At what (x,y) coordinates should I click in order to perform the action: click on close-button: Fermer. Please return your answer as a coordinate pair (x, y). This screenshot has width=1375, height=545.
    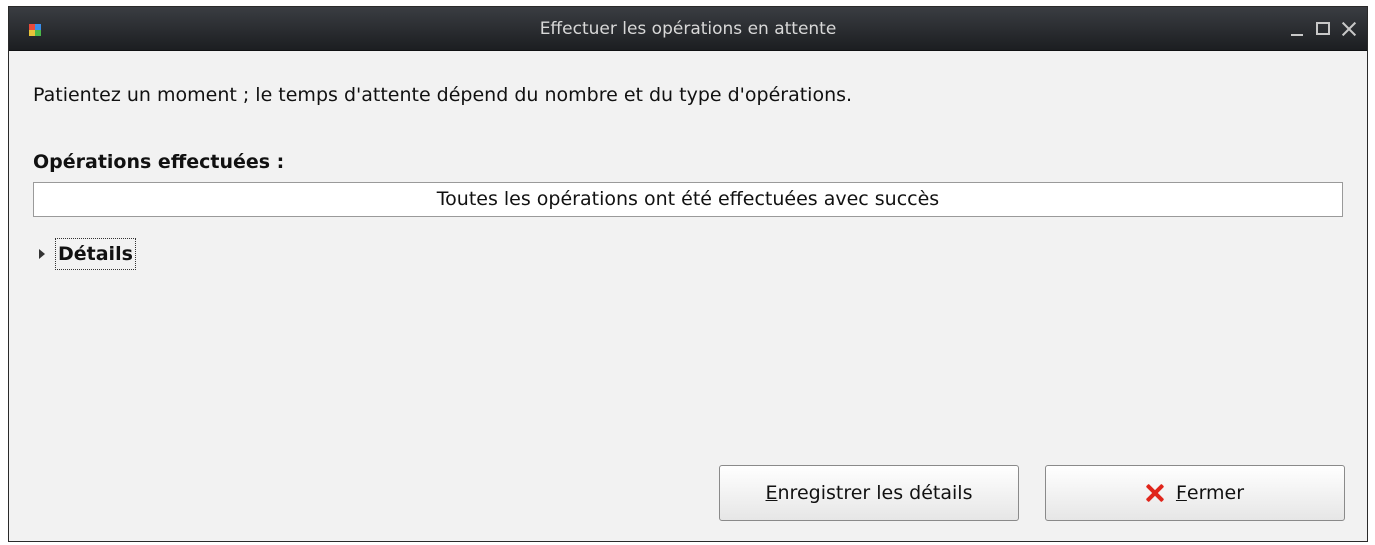
    Looking at the image, I should click on (1195, 493).